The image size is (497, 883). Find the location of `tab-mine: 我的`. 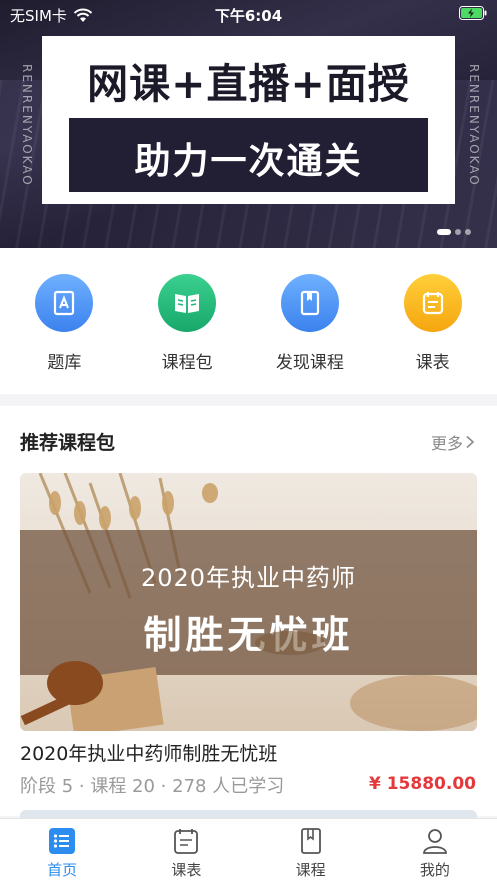

tab-mine: 我的 is located at coordinates (435, 851).